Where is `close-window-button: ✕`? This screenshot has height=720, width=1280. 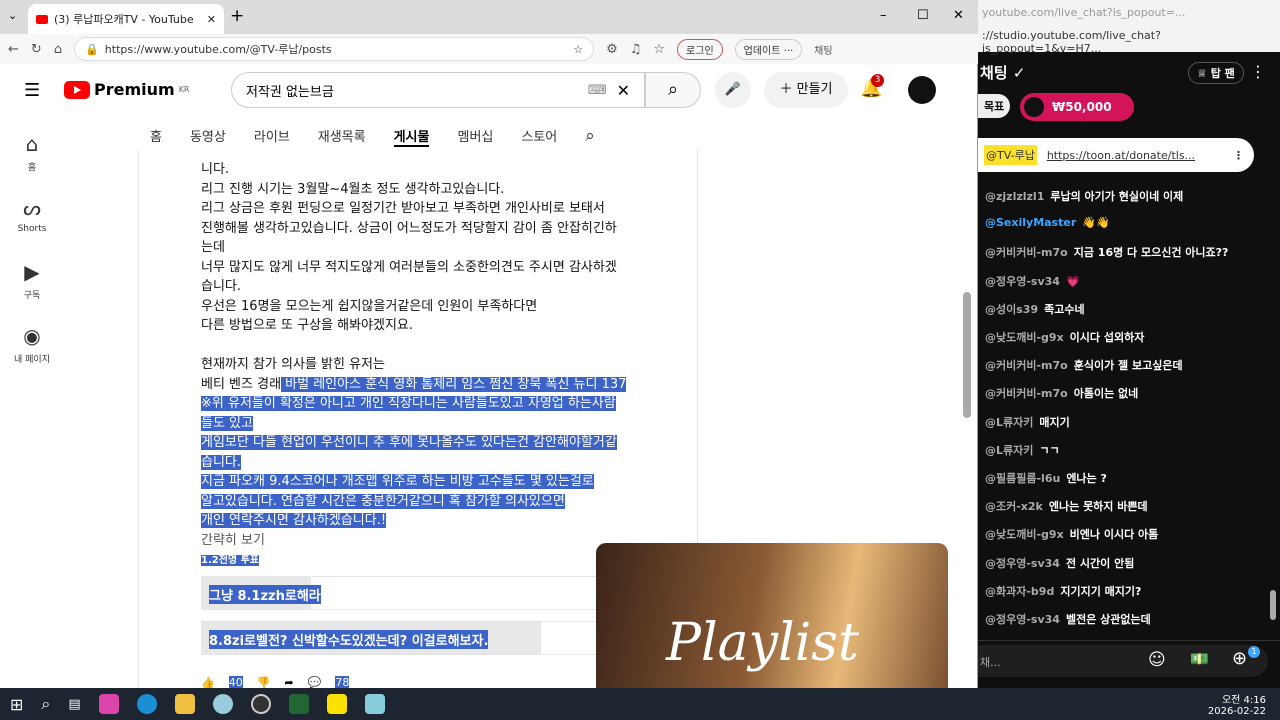 close-window-button: ✕ is located at coordinates (958, 15).